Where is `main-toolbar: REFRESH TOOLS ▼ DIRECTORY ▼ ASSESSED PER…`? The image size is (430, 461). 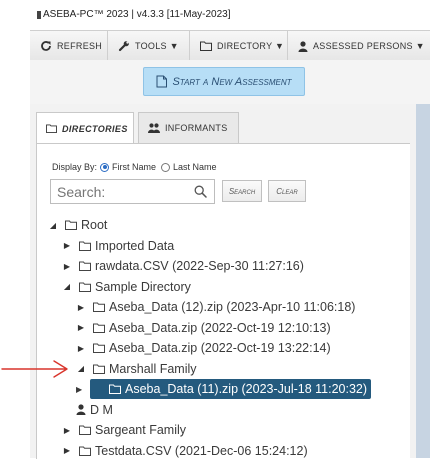 main-toolbar: REFRESH TOOLS ▼ DIRECTORY ▼ ASSESSED PER… is located at coordinates (230, 46).